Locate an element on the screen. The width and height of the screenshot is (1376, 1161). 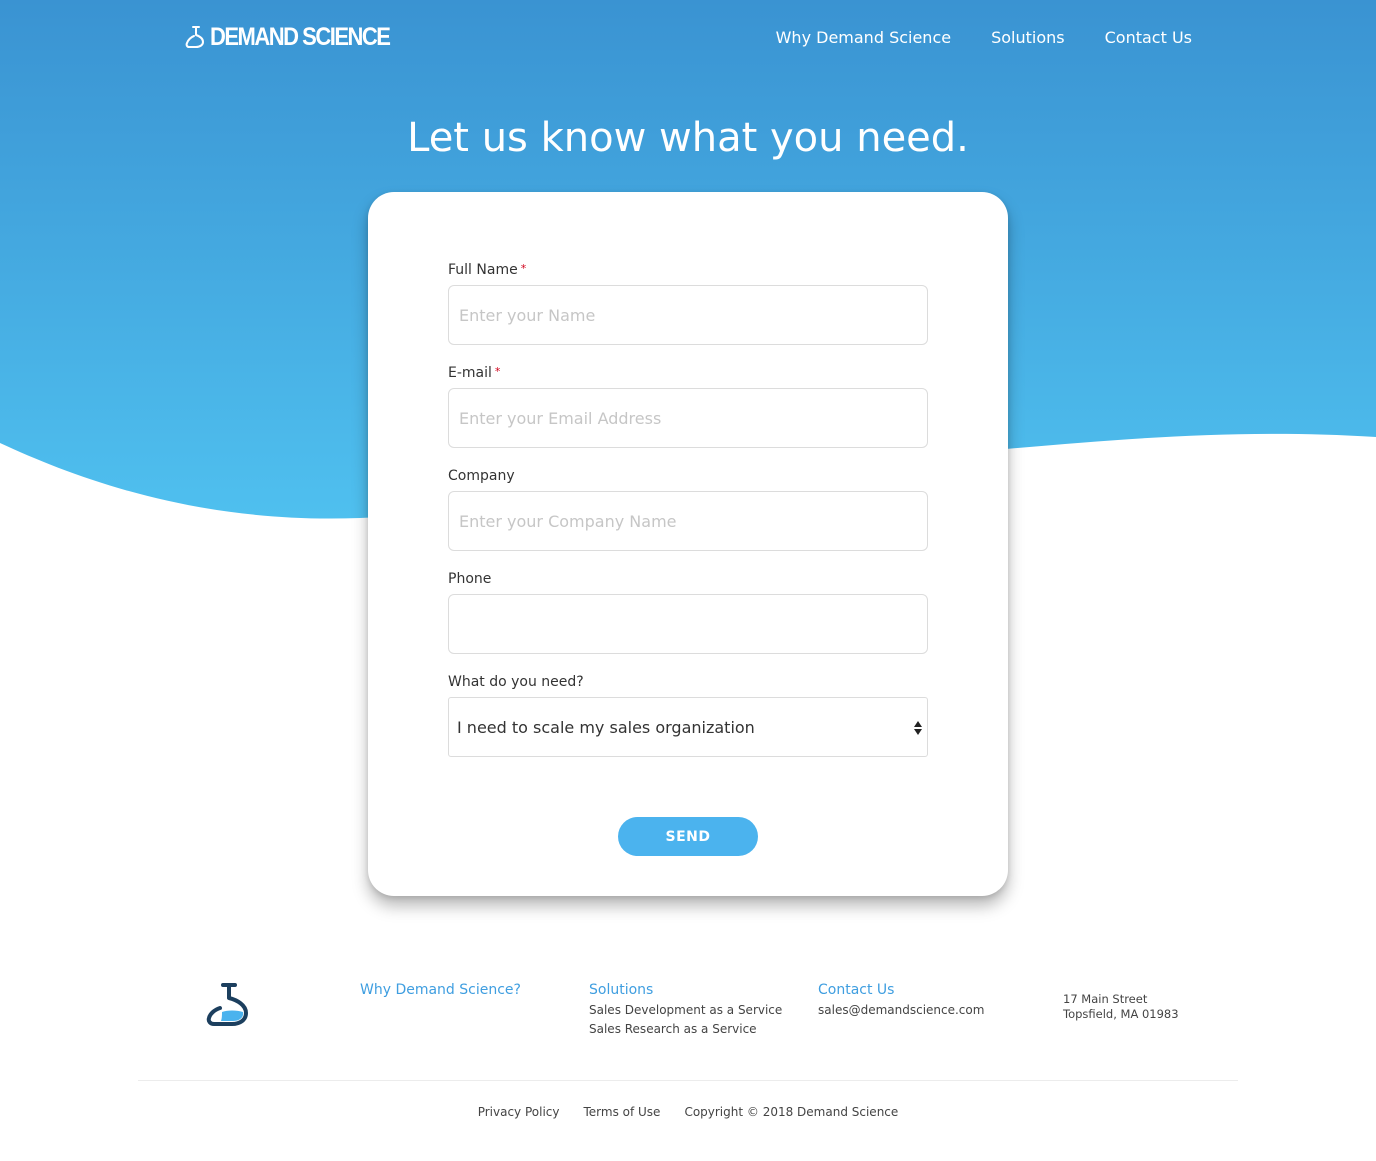
terms-of-use-link: Terms of Use is located at coordinates (621, 1112).